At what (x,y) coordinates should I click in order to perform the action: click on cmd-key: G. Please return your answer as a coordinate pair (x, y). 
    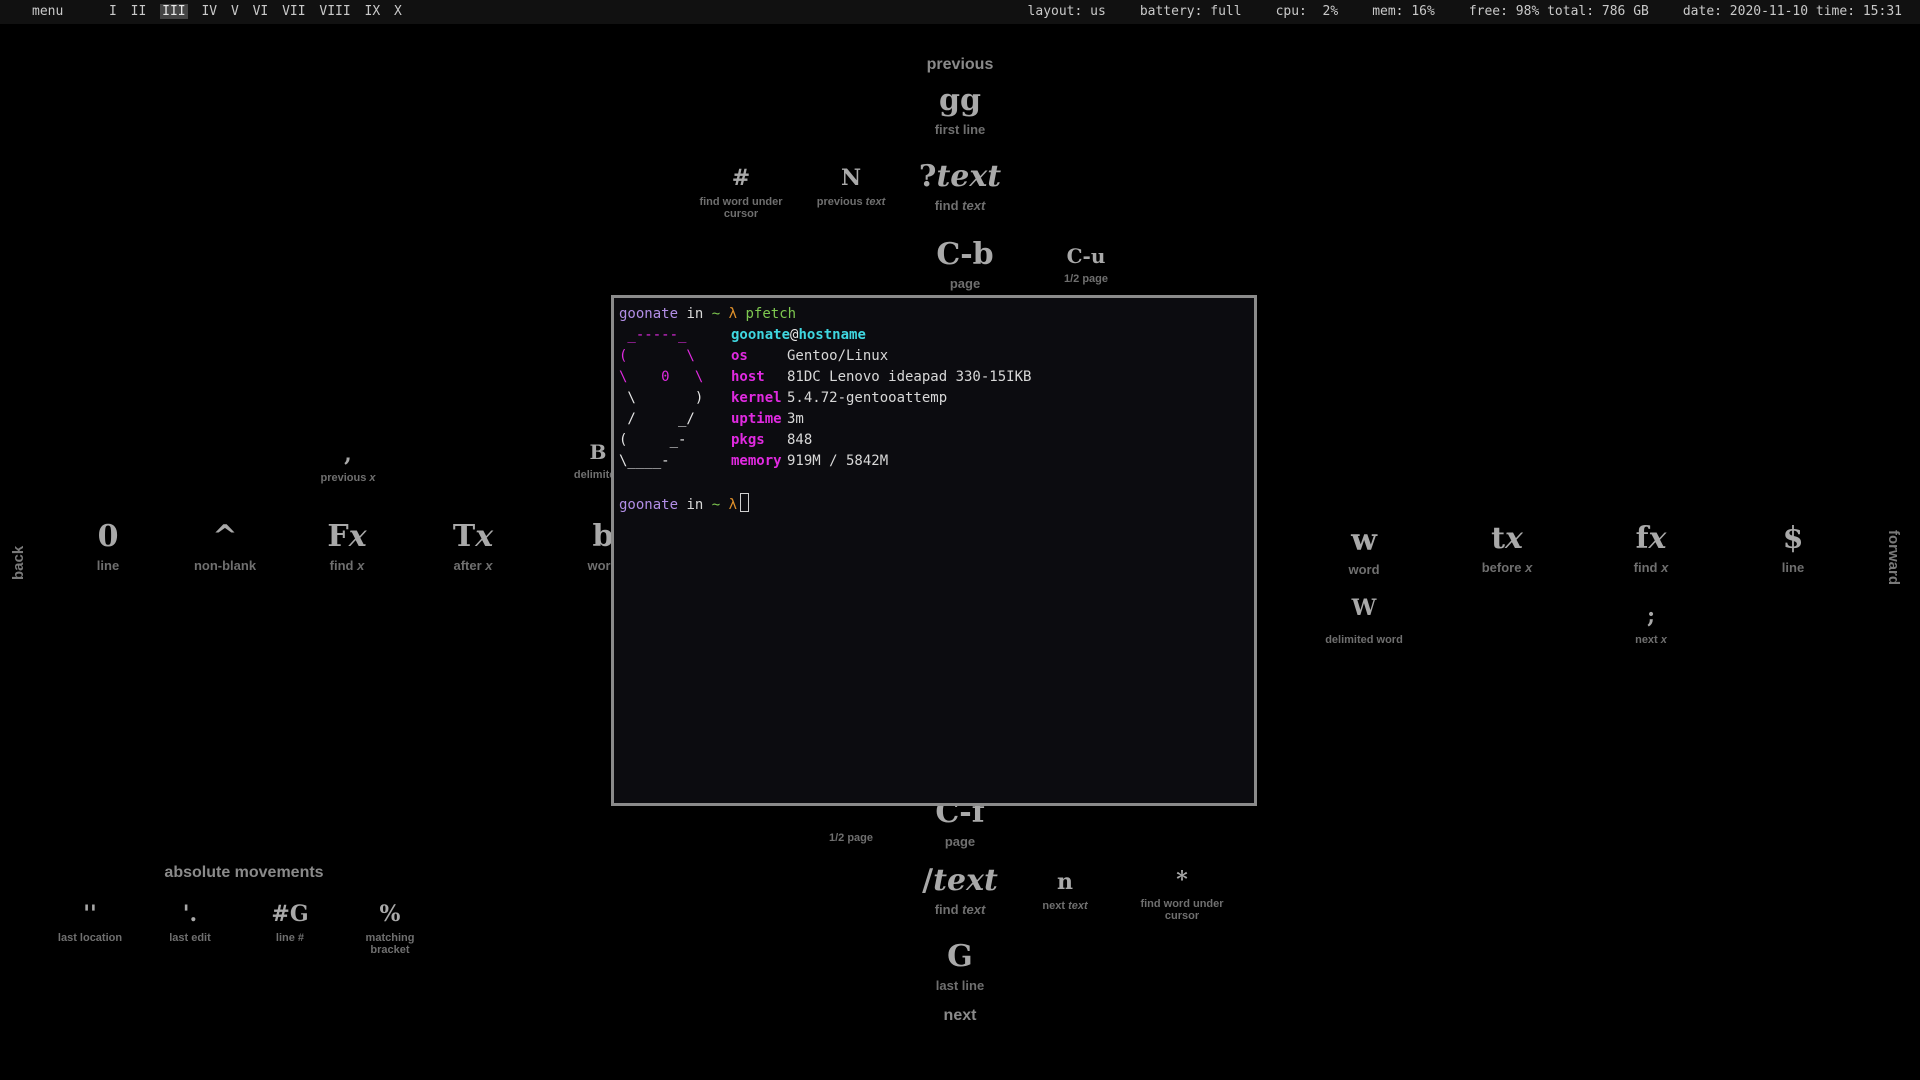
    Looking at the image, I should click on (960, 956).